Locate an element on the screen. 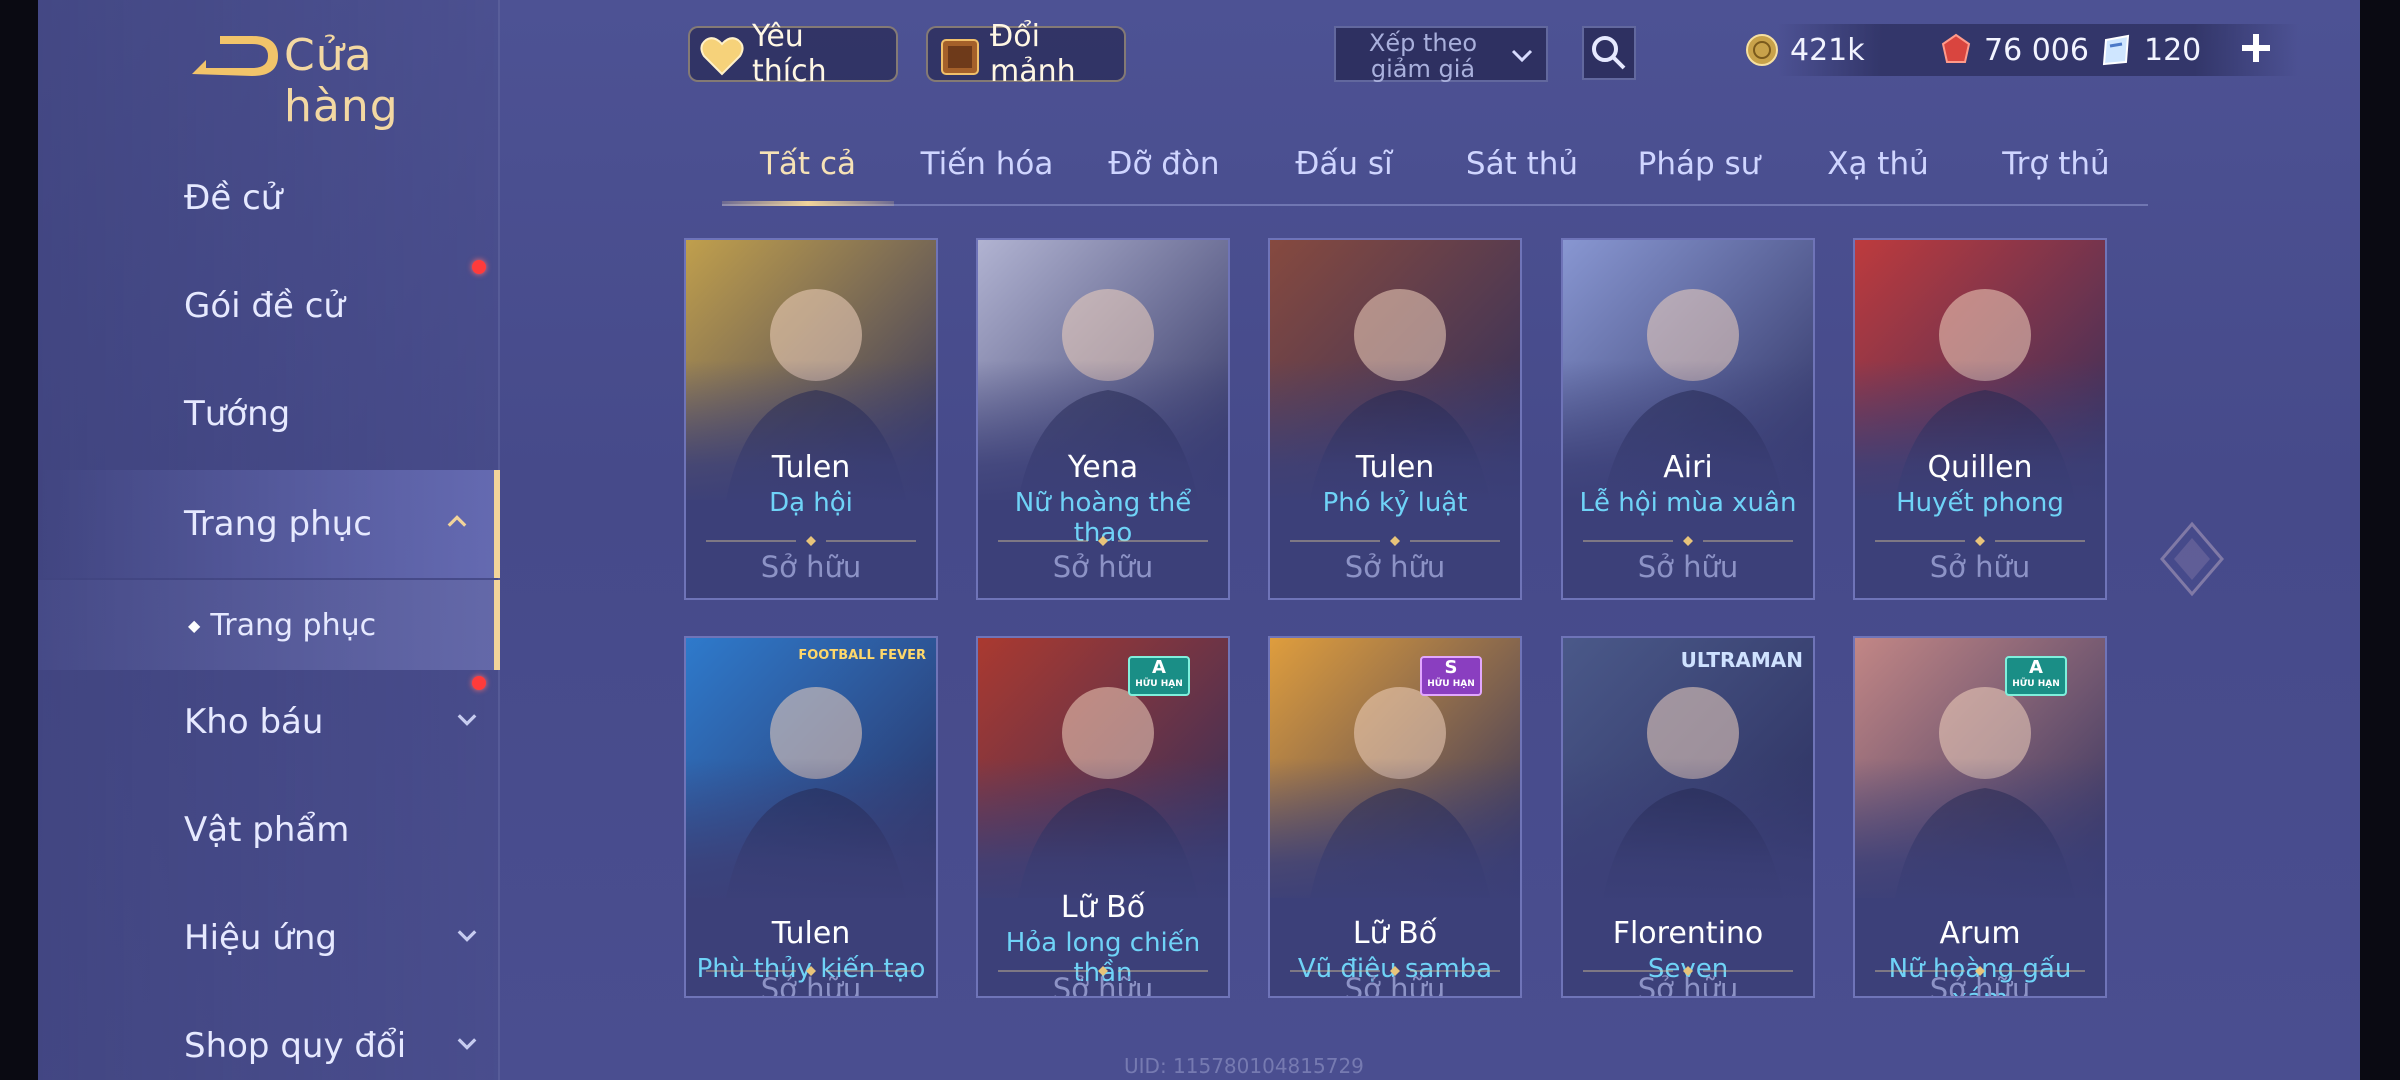  limited-badge: A HỮU HẠN is located at coordinates (2036, 676).